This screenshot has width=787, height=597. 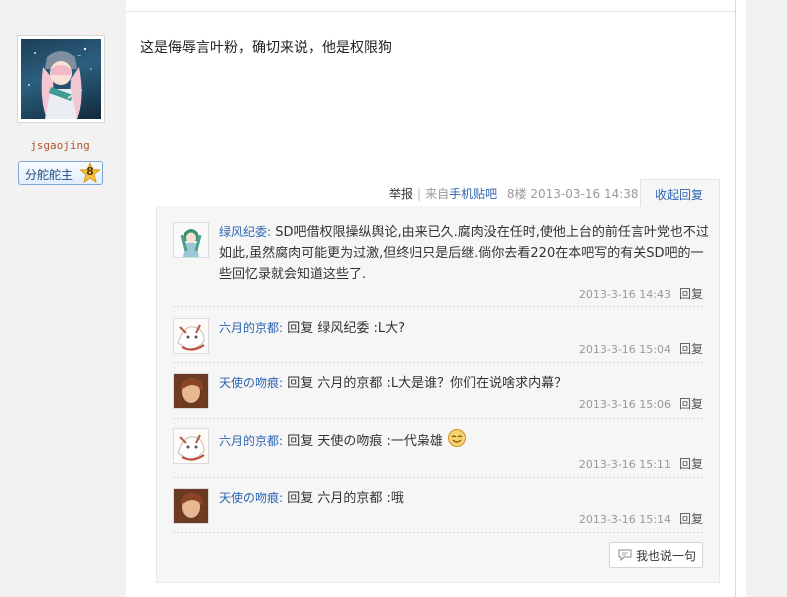 I want to click on reply-meta: 2013-3-16 15:11 回复, so click(x=641, y=463).